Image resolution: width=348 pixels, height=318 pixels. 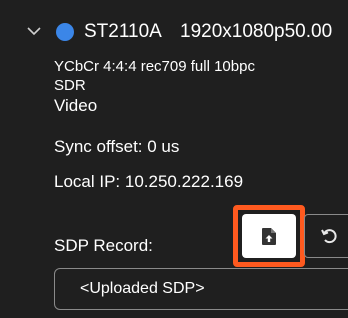 I want to click on undo-icon, so click(x=329, y=236).